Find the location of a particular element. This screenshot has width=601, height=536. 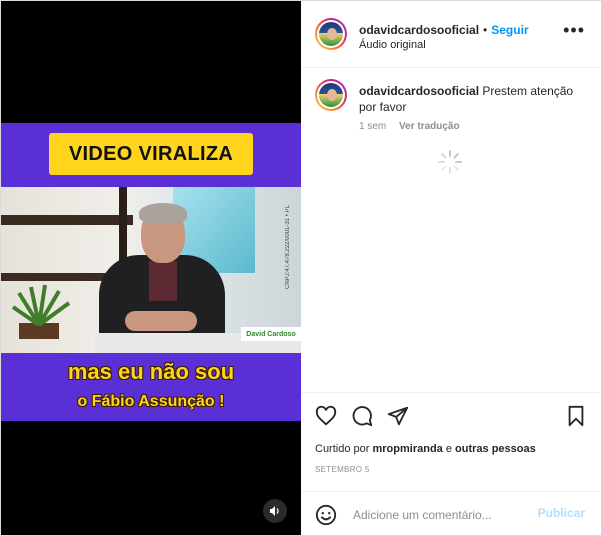

person-shirt is located at coordinates (163, 281).